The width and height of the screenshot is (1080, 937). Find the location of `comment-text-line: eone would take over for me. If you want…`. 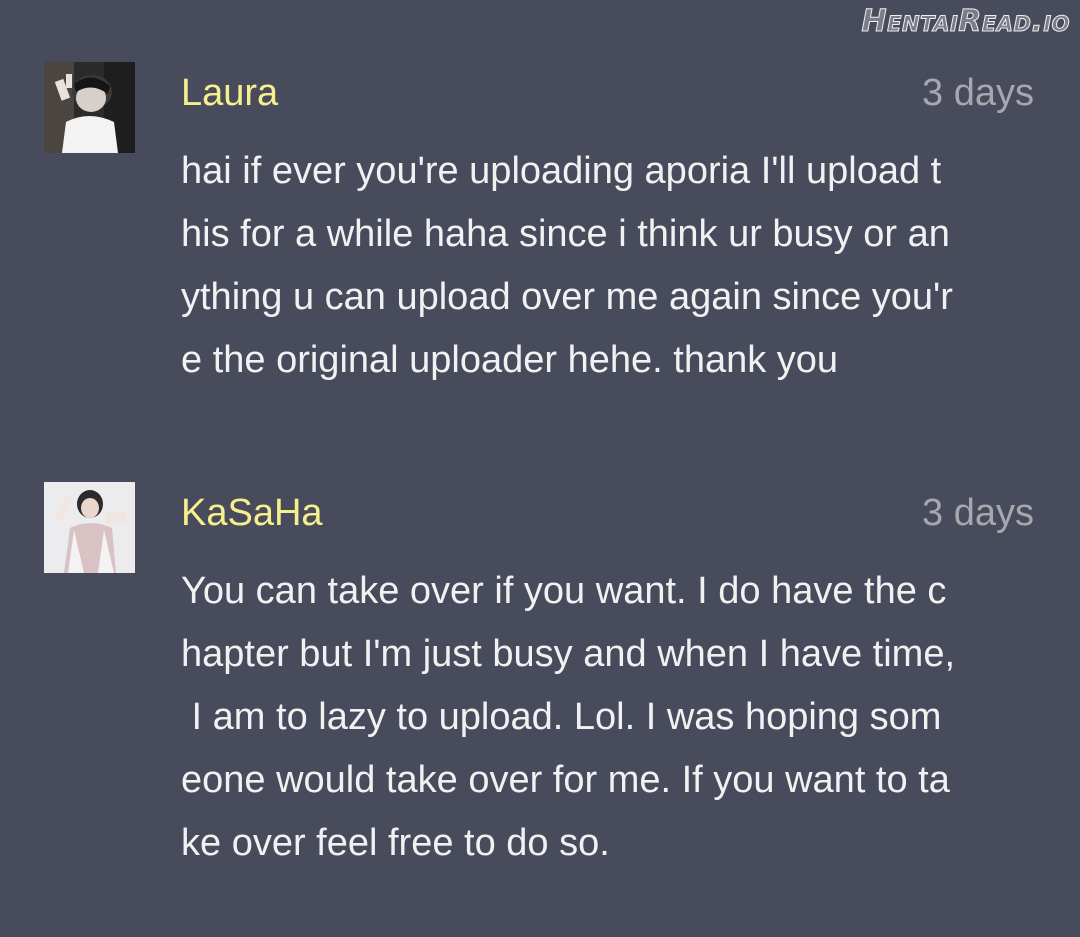

comment-text-line: eone would take over for me. If you want… is located at coordinates (565, 780).